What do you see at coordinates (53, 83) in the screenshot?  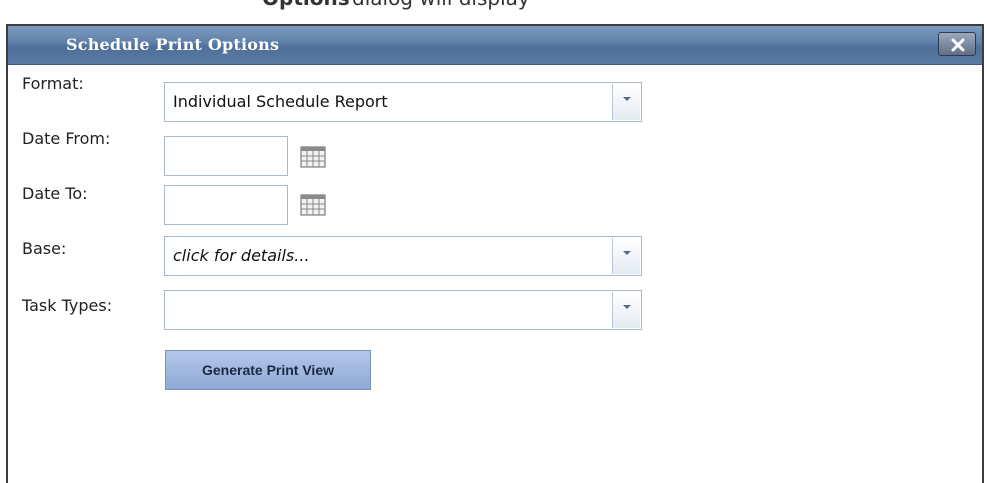 I see `format-label: Format:` at bounding box center [53, 83].